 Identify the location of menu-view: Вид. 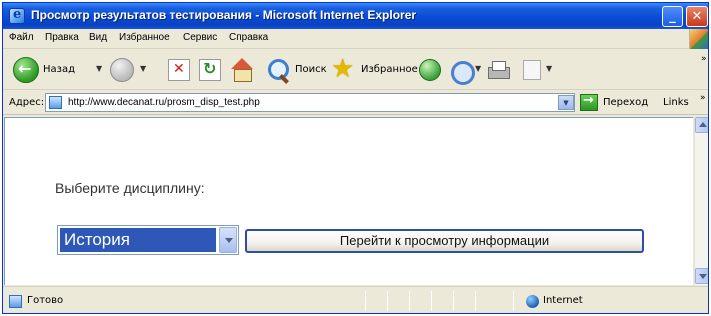
(98, 37).